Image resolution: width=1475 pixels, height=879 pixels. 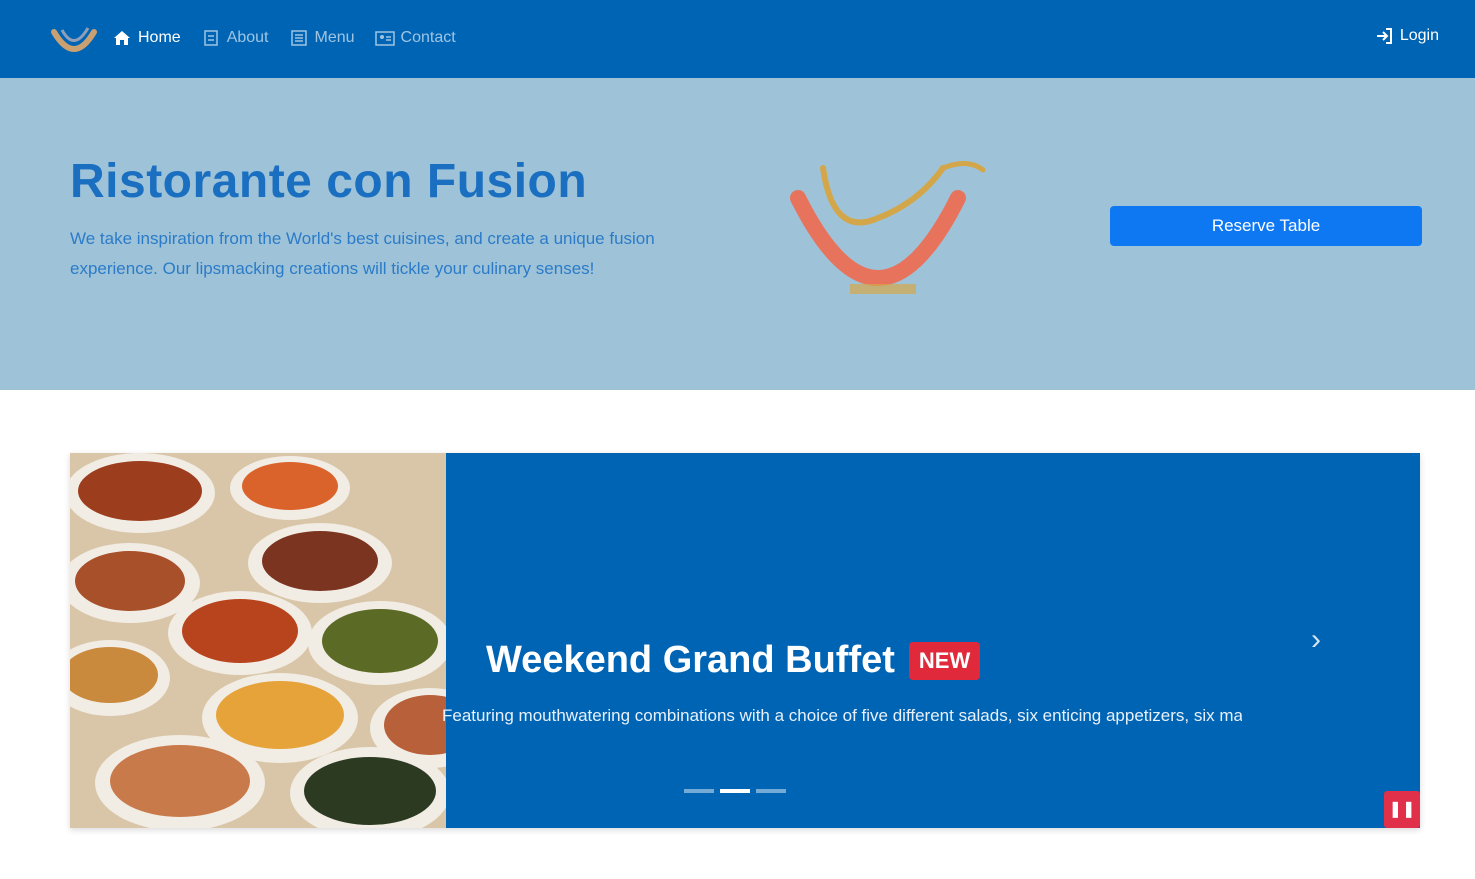 I want to click on caption-title-text: Weekend Grand Buffet, so click(x=690, y=660).